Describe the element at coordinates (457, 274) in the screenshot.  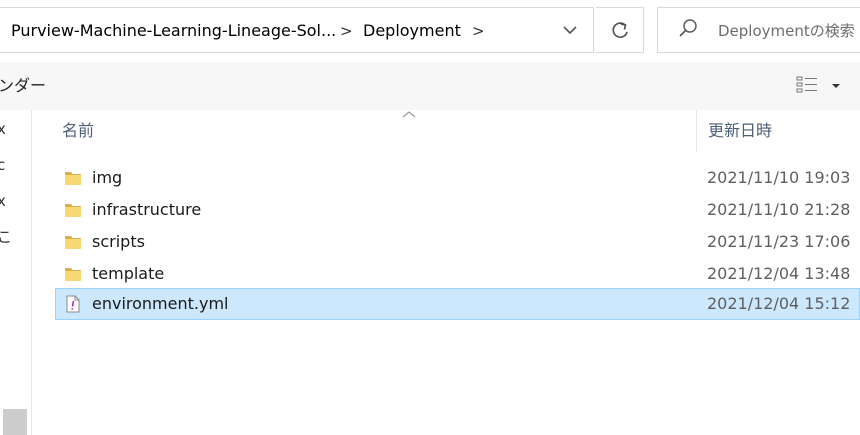
I see `list-item-template: template 2021/12/04 13:48` at that location.